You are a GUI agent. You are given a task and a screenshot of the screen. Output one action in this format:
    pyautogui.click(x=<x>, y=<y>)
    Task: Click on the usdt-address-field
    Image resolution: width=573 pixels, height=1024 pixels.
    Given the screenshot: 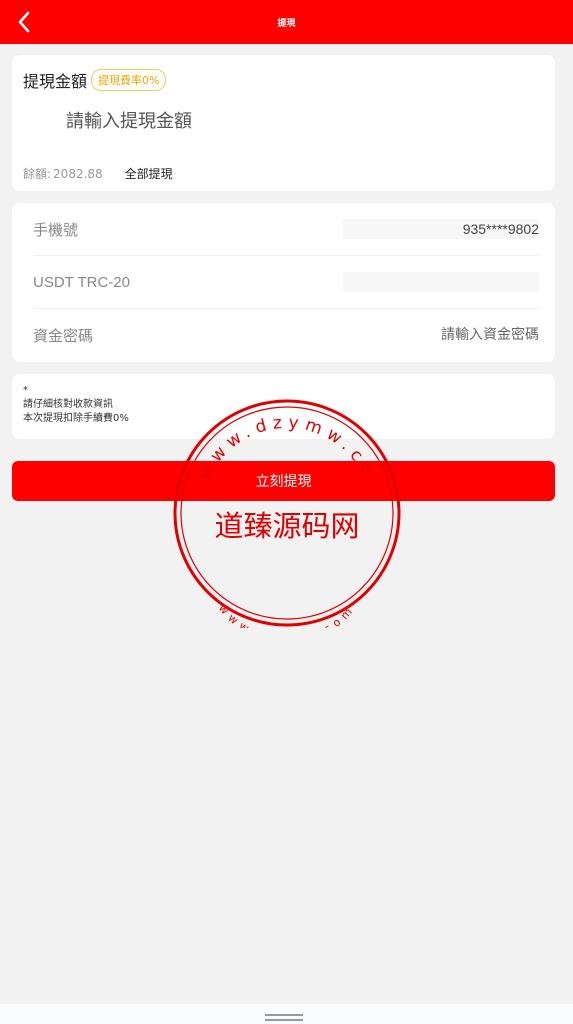 What is the action you would take?
    pyautogui.click(x=441, y=282)
    